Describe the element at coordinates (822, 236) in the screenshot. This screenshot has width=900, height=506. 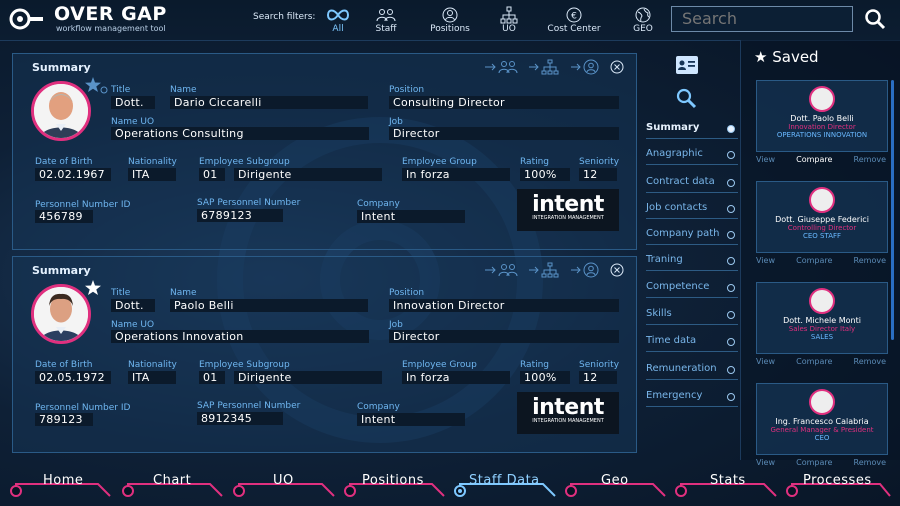
I see `saved-dept: CEO STAFF` at that location.